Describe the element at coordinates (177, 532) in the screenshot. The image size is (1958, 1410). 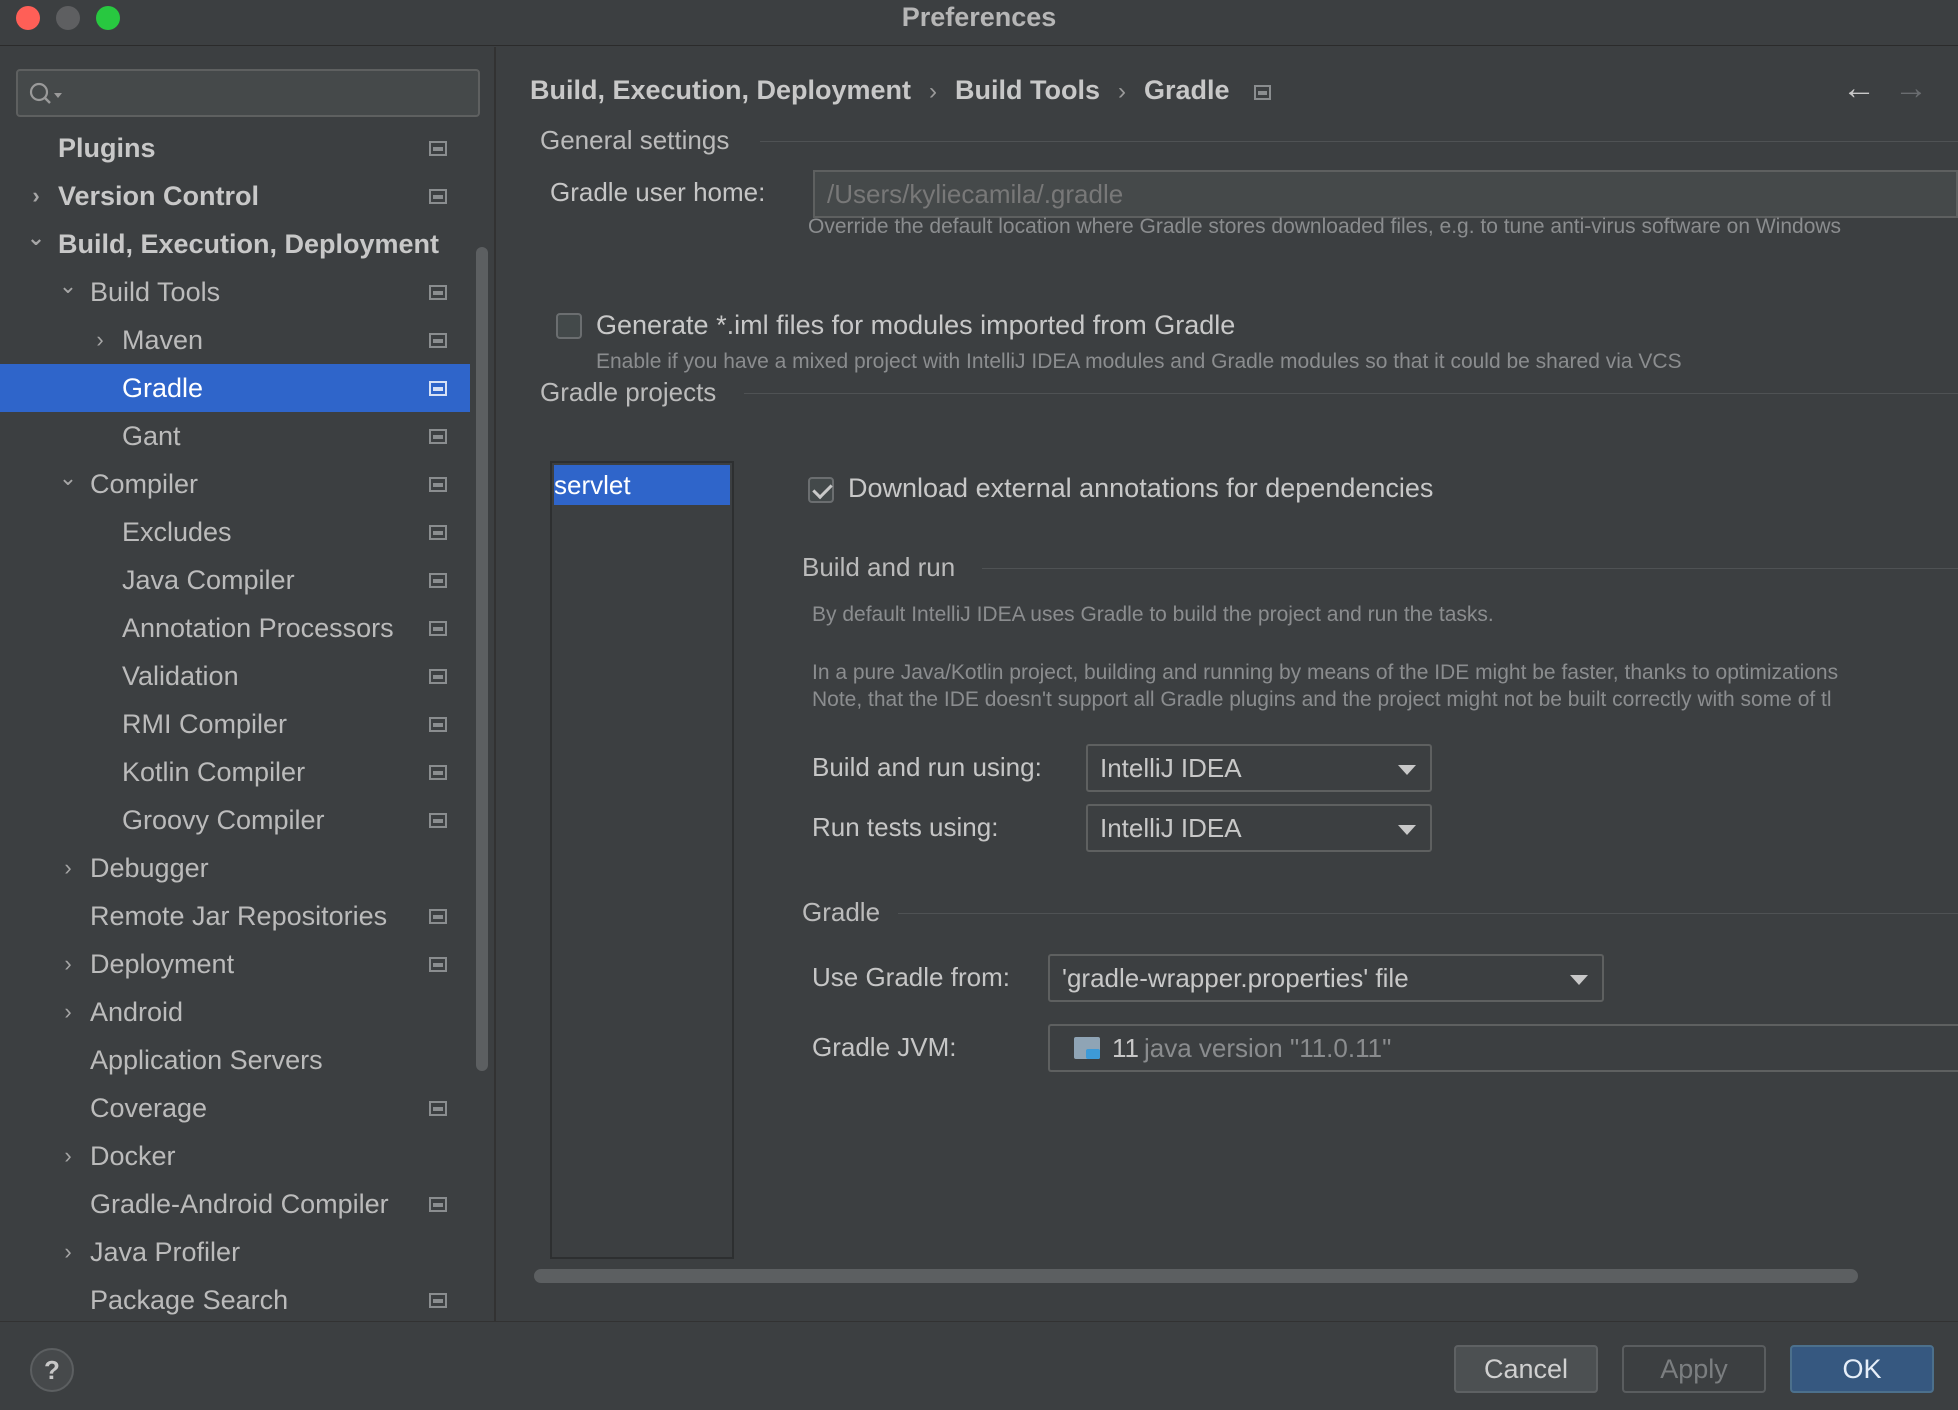
I see `sidebar-item-label: Excludes` at that location.